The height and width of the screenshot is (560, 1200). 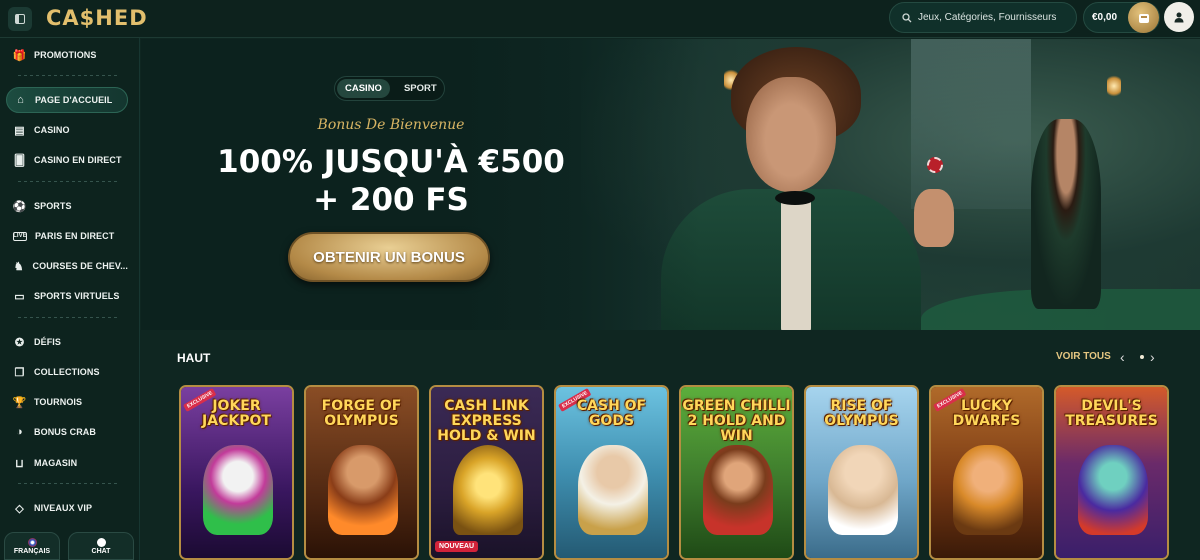 I want to click on game-title: RISE OF OLYMPUS, so click(x=861, y=413).